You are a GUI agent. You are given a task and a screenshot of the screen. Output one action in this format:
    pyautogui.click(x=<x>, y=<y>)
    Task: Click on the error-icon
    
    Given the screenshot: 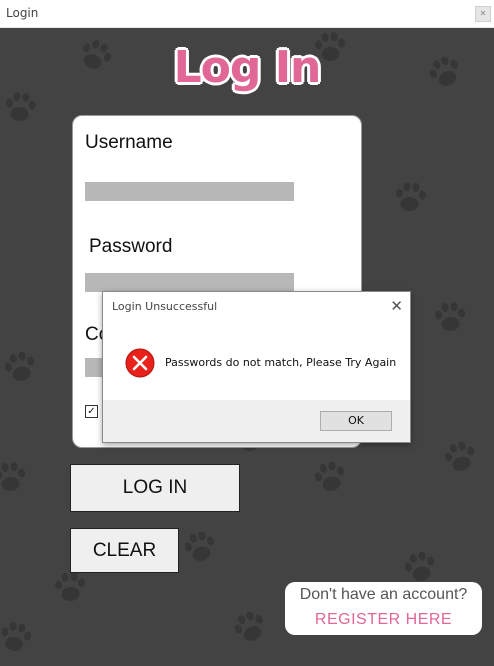 What is the action you would take?
    pyautogui.click(x=140, y=363)
    